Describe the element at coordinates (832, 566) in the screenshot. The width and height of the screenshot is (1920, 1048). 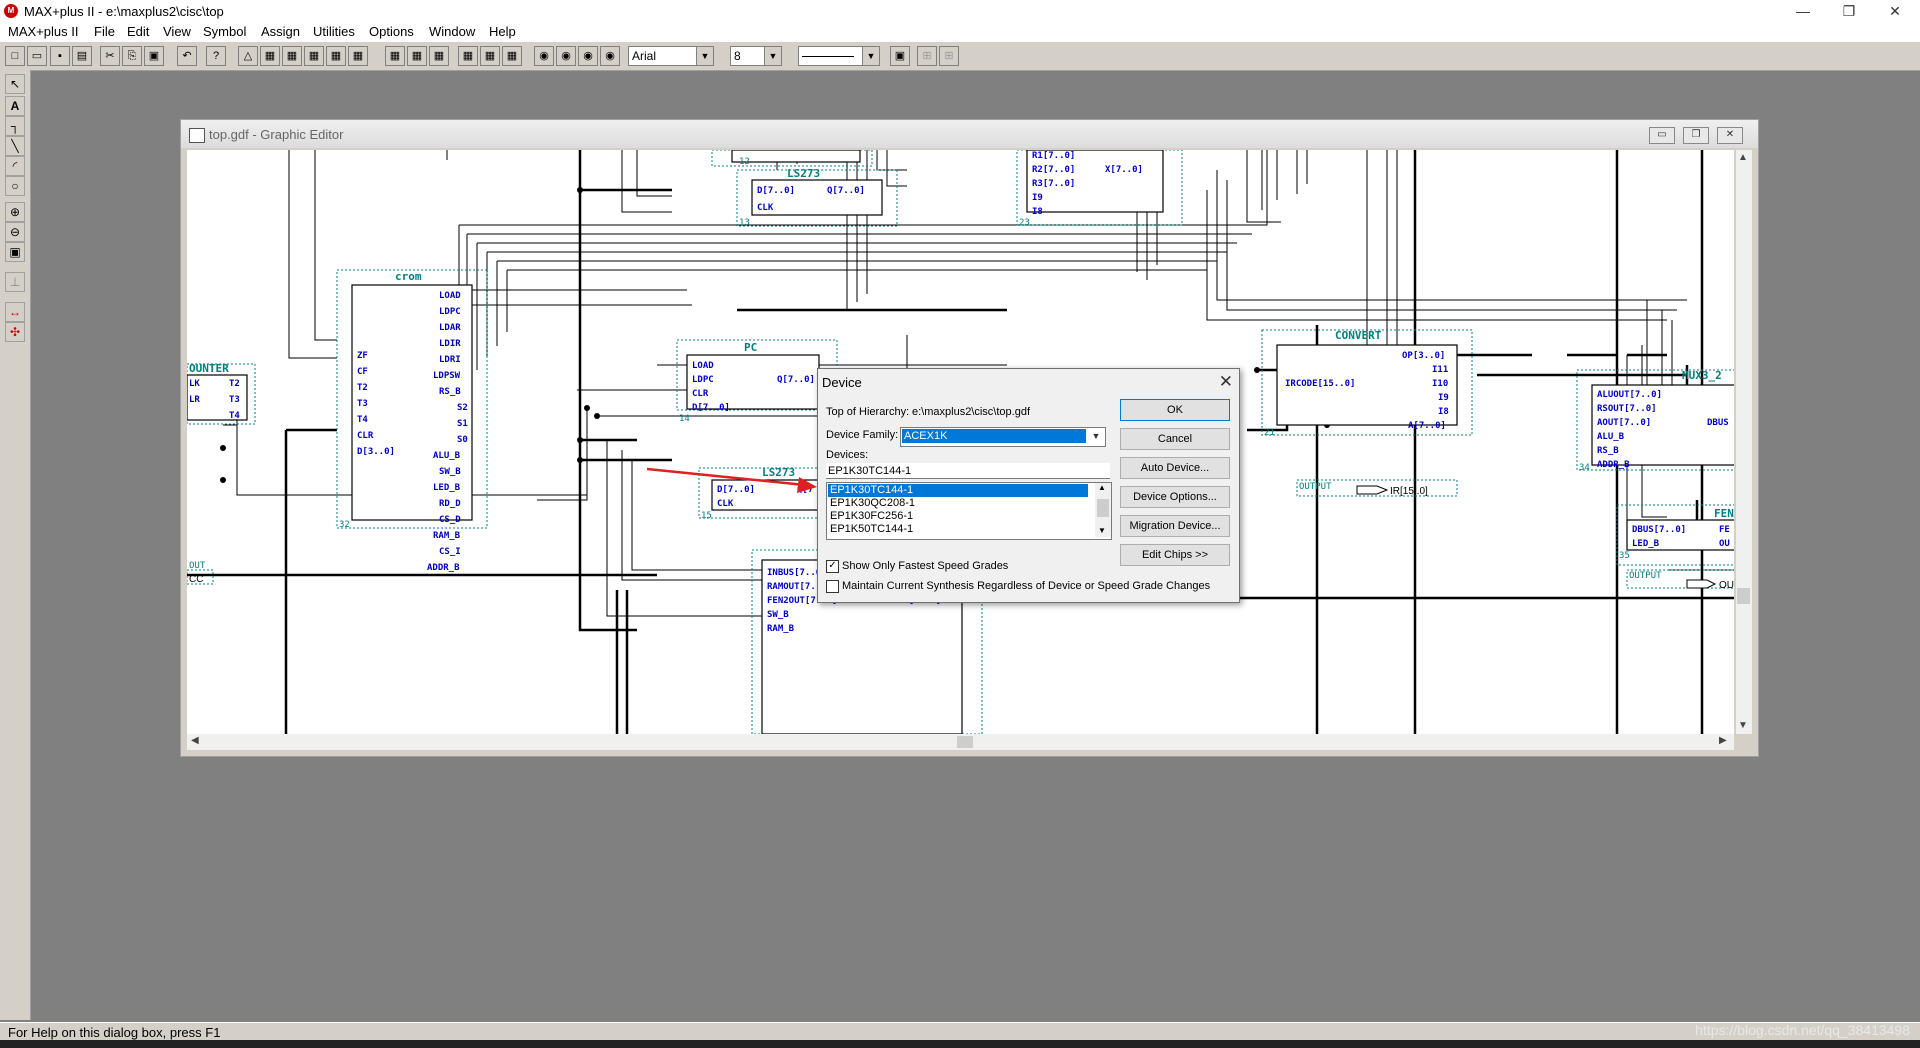
I see `fastest-speed-checkbox: ✓` at that location.